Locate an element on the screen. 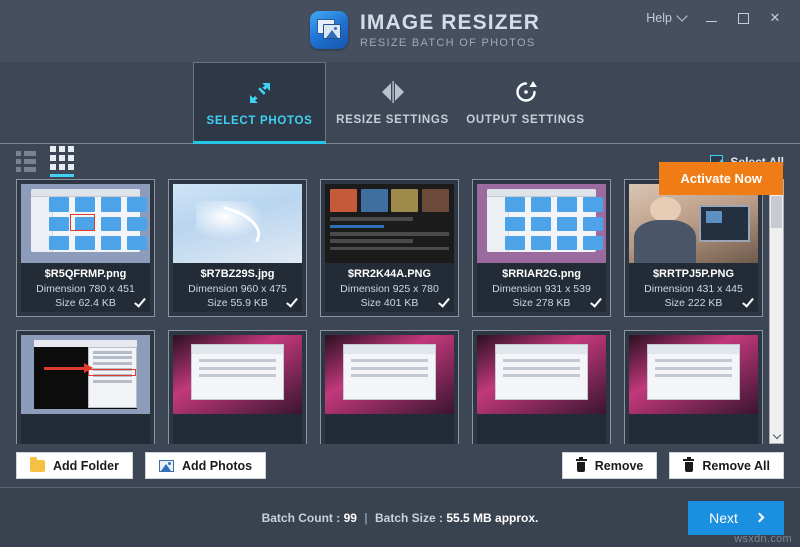  next-label: Next is located at coordinates (723, 517).